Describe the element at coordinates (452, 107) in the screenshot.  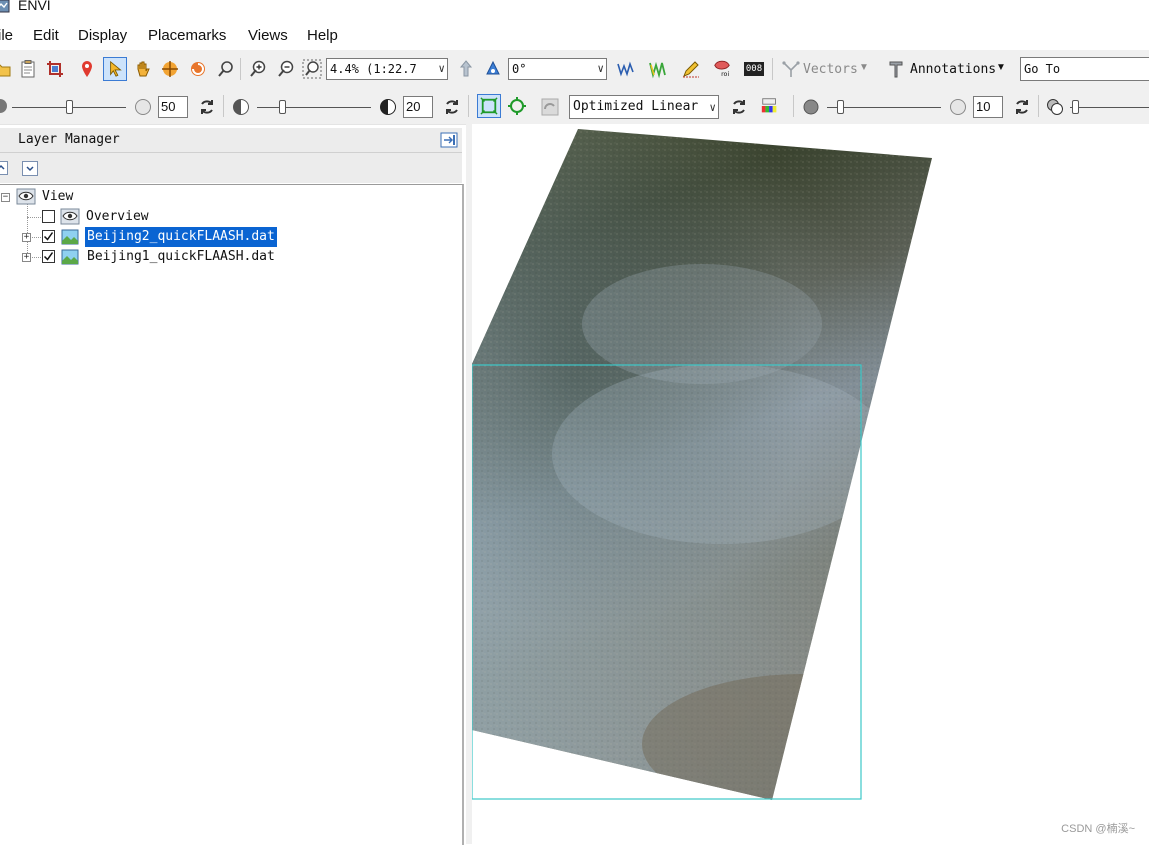
I see `contrast-reset-icon` at that location.